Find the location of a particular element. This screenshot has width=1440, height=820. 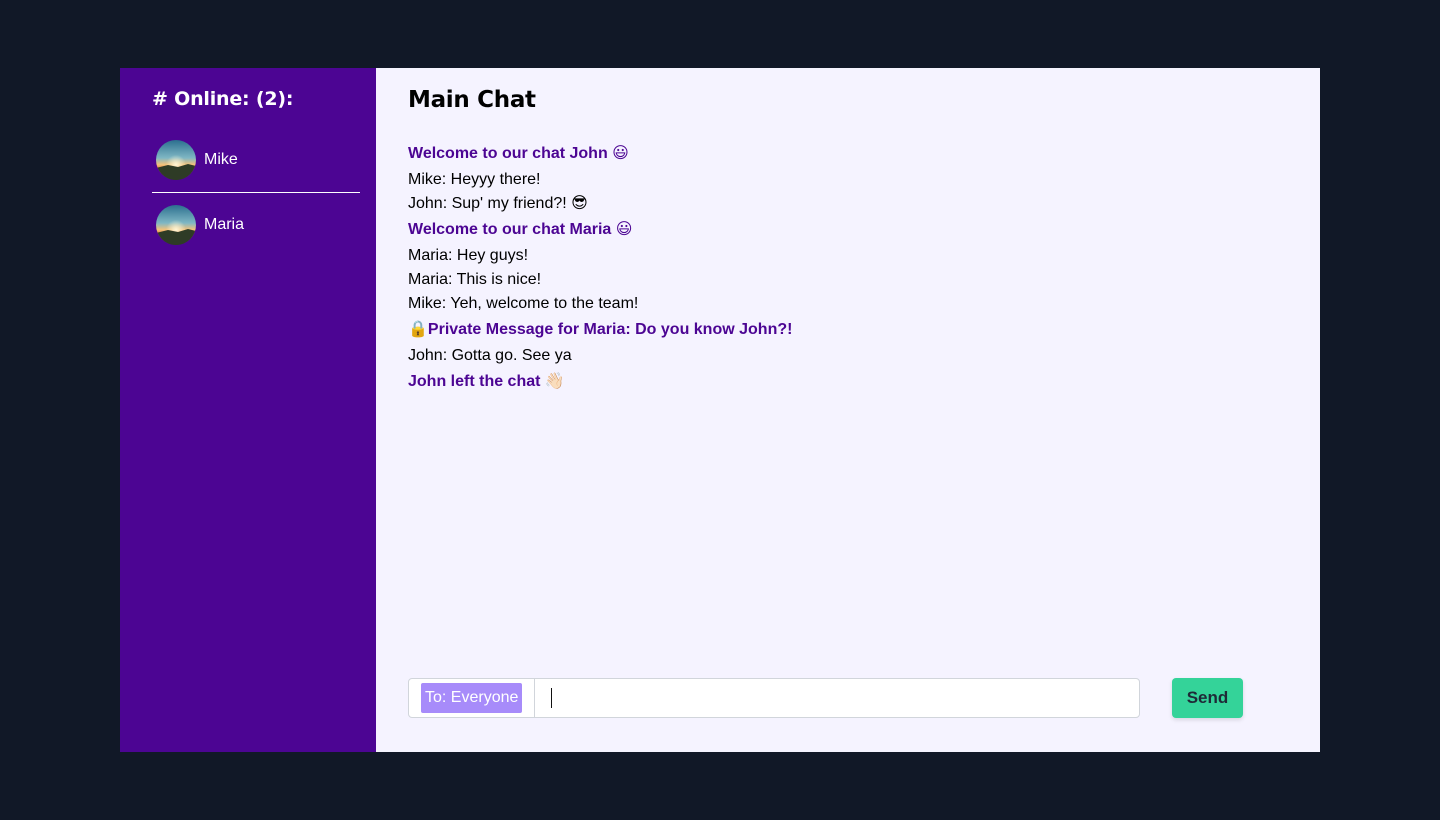

system-message: John left the chat 👋🏻 is located at coordinates (486, 381).